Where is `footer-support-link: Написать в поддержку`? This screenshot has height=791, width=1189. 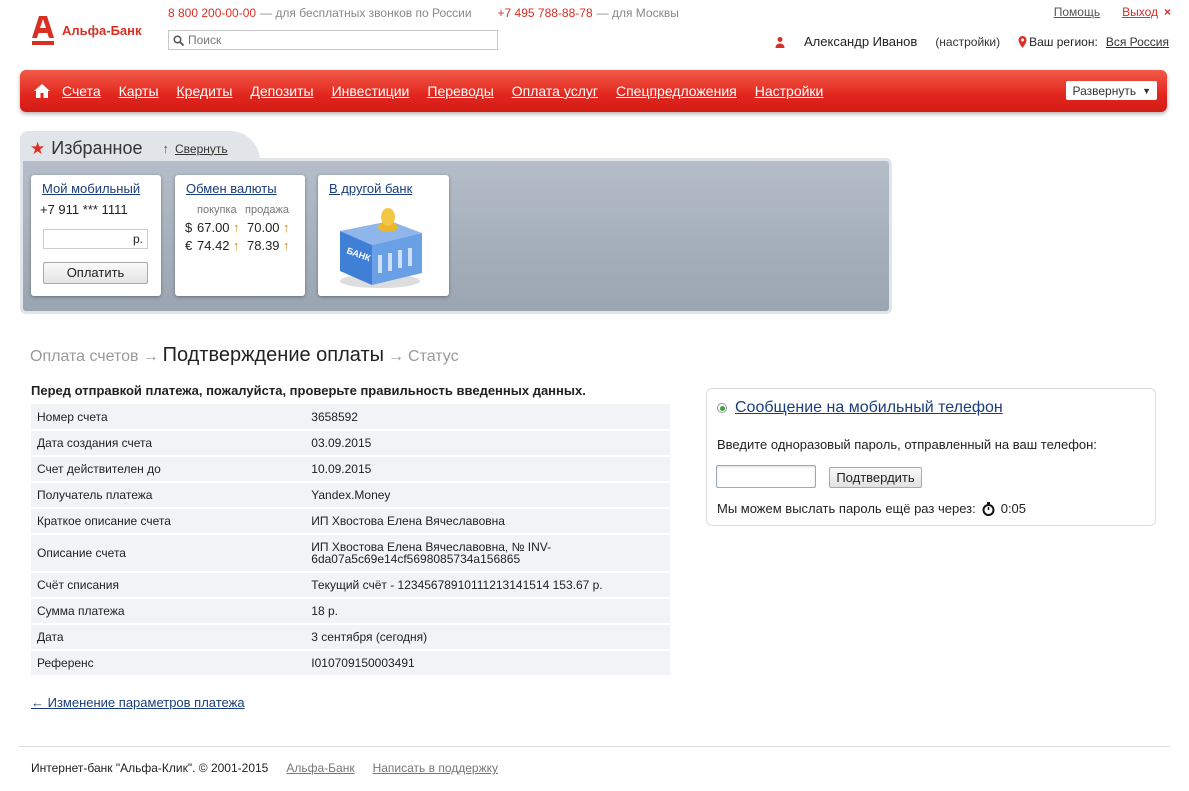 footer-support-link: Написать в поддержку is located at coordinates (435, 768).